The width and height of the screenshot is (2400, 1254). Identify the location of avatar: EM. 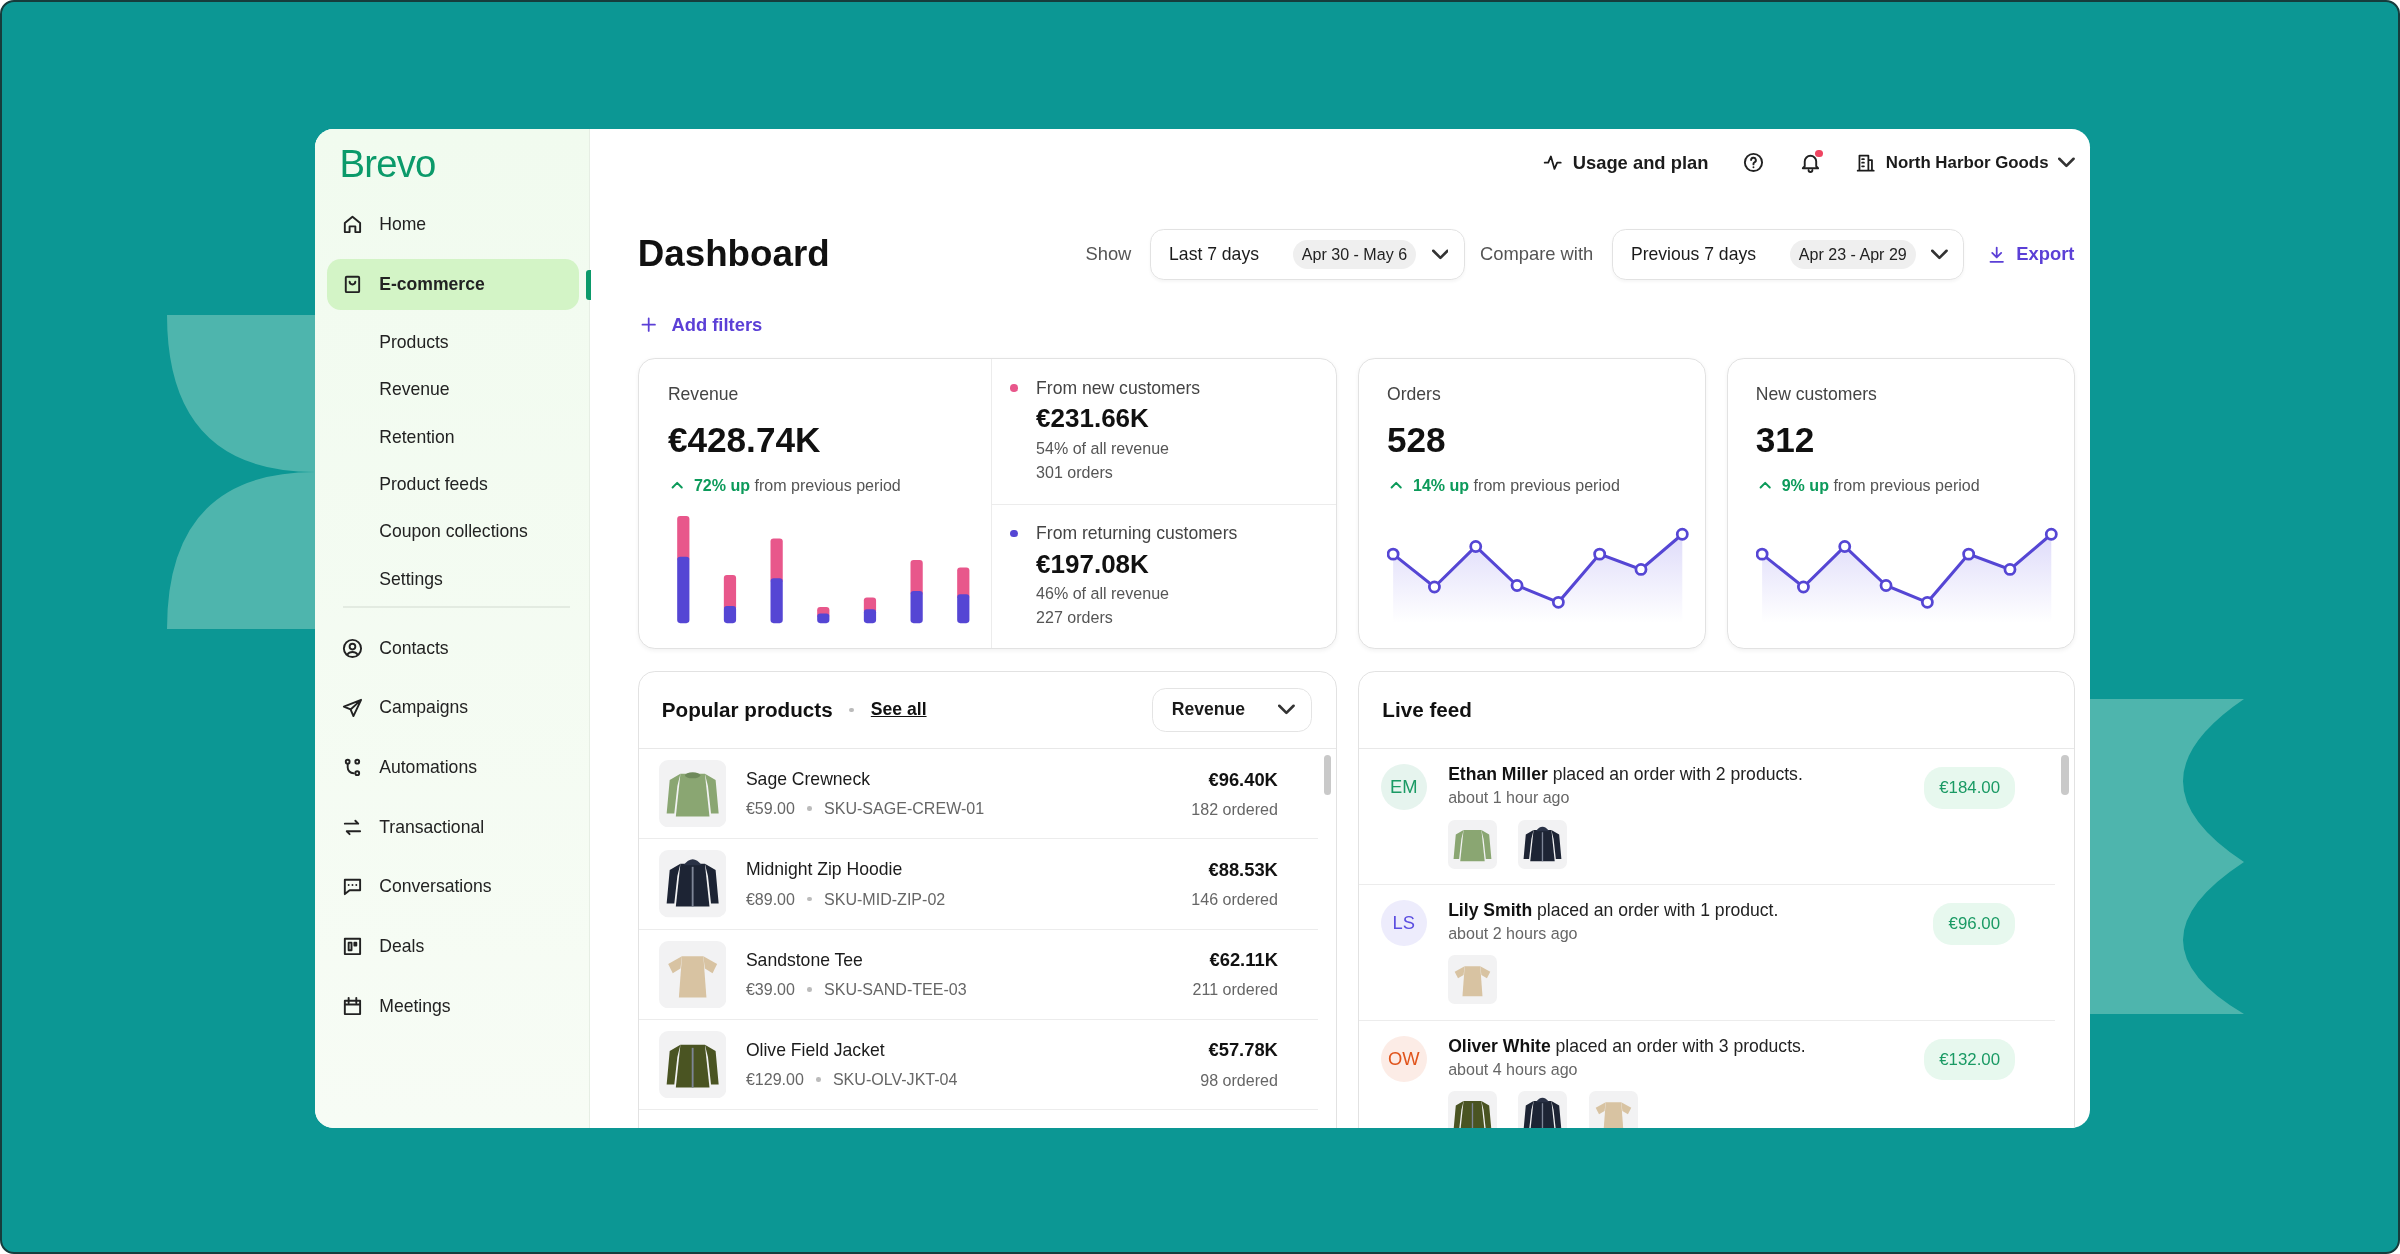
(1403, 787).